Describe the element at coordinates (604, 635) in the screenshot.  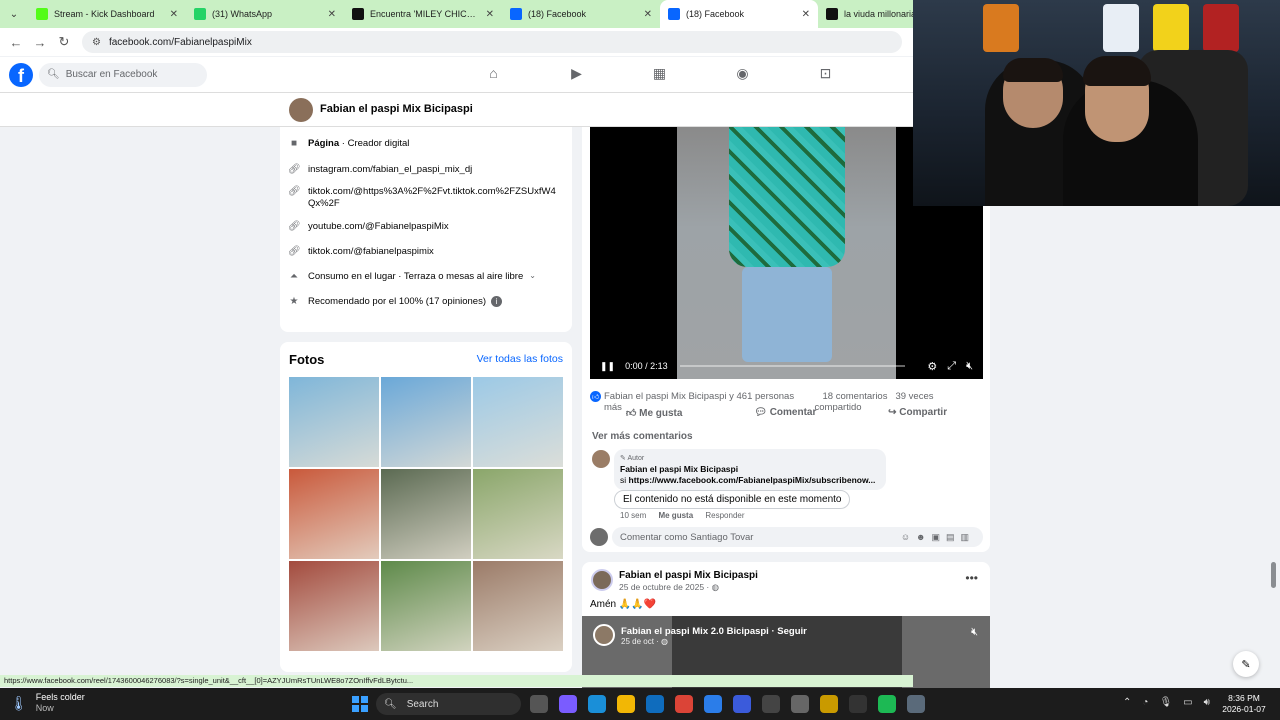
I see `shared-author-avatar` at that location.